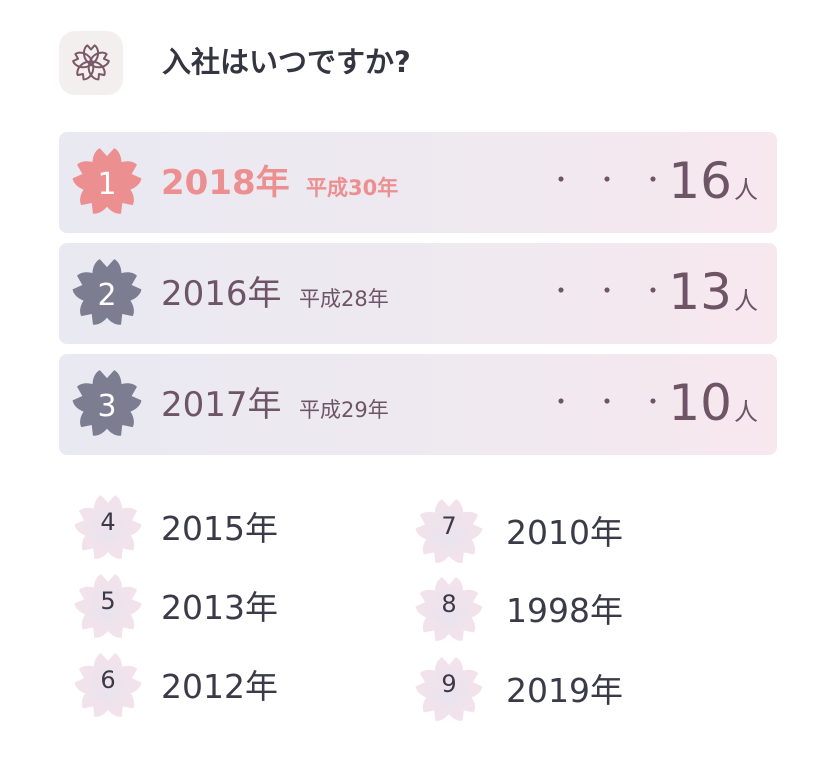 This screenshot has width=822, height=760. What do you see at coordinates (418, 293) in the screenshot?
I see `rank-card-2: 2 2016年 平成28年 ・・・ 13人` at bounding box center [418, 293].